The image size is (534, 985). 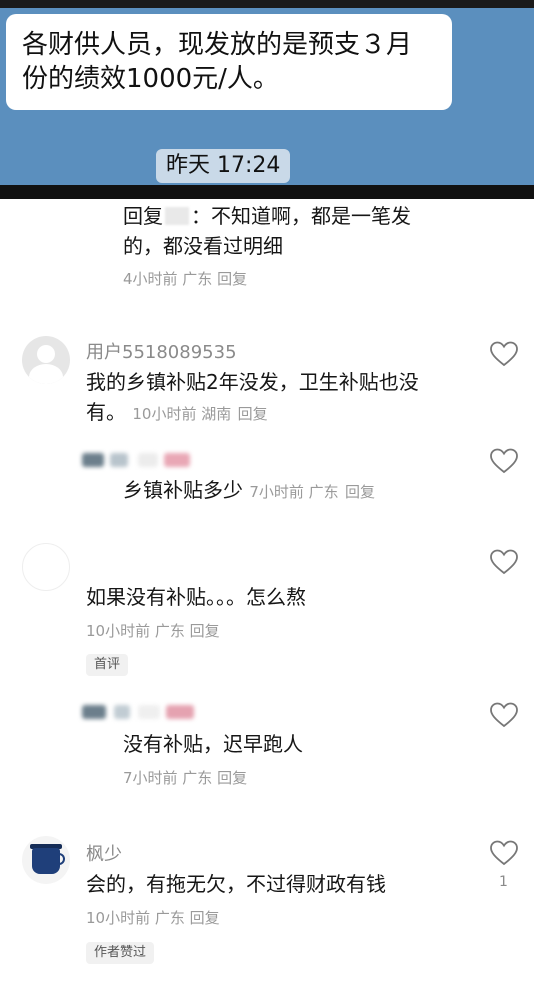 I want to click on reply-text-line-2: 的，都没看过明细, so click(x=203, y=246).